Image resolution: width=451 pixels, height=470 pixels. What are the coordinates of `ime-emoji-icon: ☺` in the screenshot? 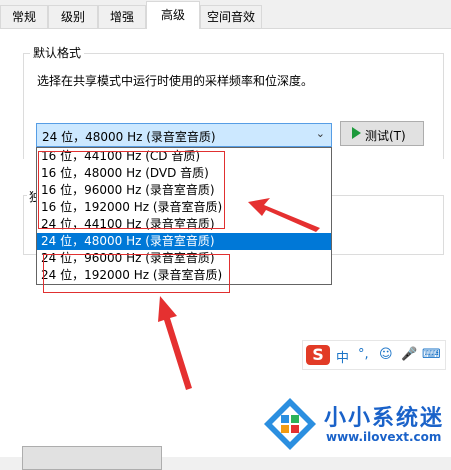 It's located at (386, 354).